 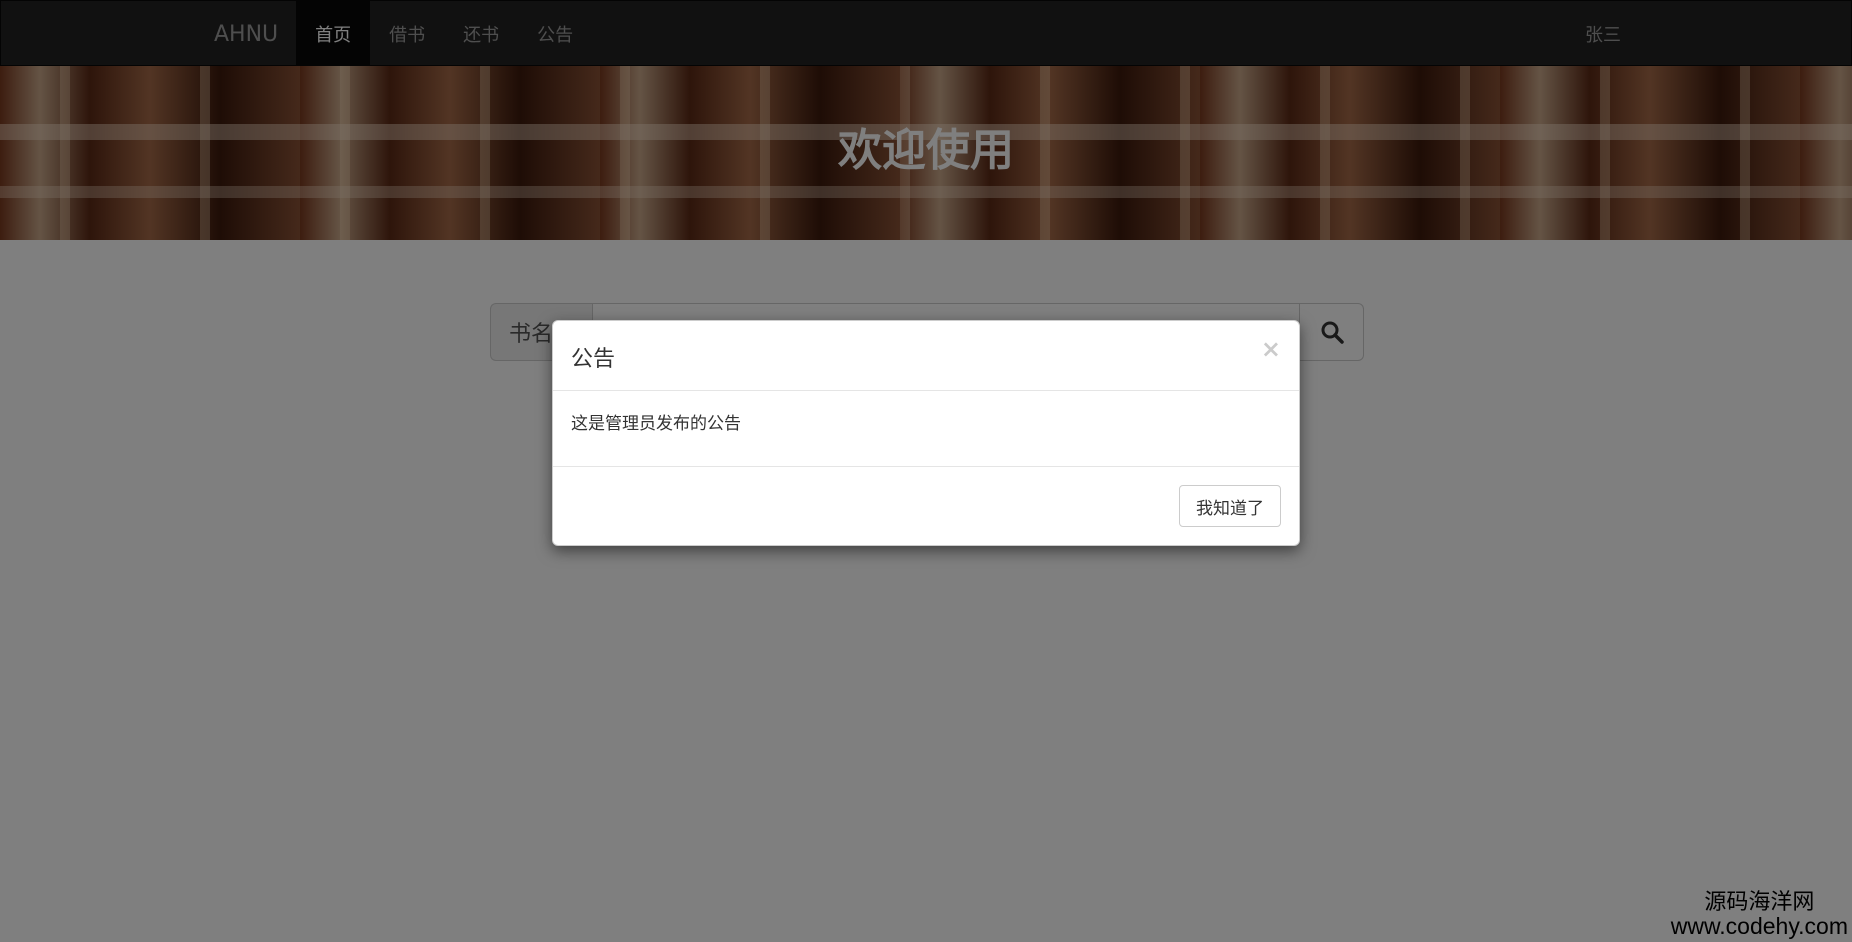 I want to click on notice-modal: 公告 × 这是管理员发布的公告 我知道了, so click(x=926, y=433).